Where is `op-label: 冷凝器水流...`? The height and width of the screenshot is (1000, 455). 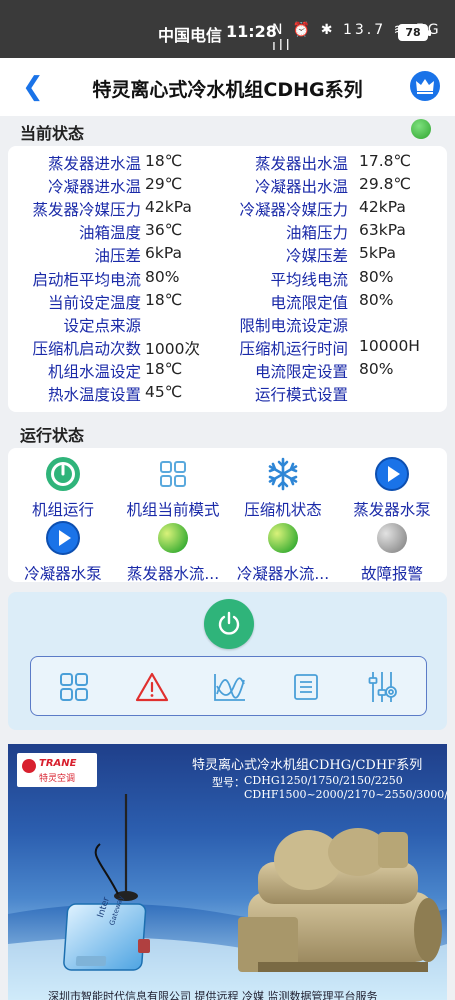
op-label: 冷凝器水流... is located at coordinates (283, 574).